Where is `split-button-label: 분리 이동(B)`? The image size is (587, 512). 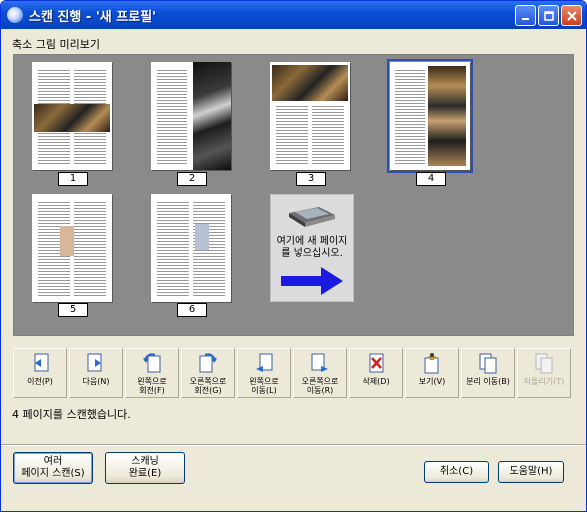
split-button-label: 분리 이동(B) is located at coordinates (488, 381).